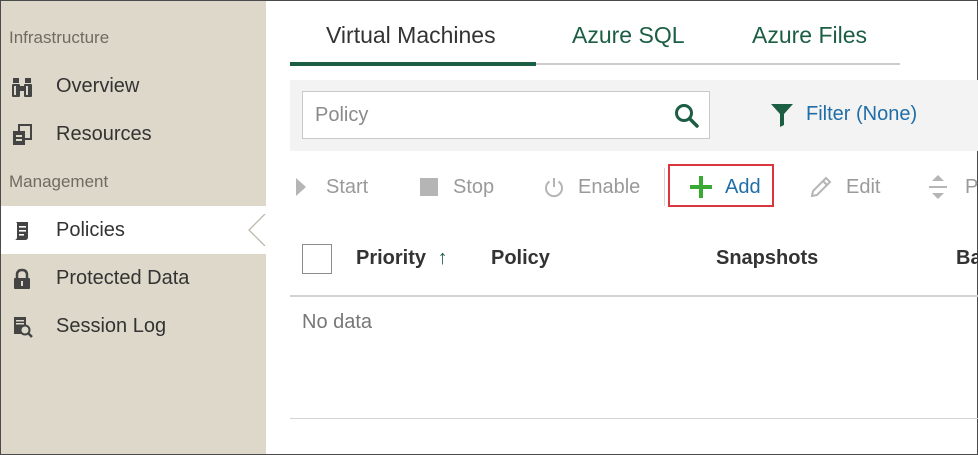 Image resolution: width=978 pixels, height=455 pixels. What do you see at coordinates (21, 231) in the screenshot?
I see `policy-document-icon` at bounding box center [21, 231].